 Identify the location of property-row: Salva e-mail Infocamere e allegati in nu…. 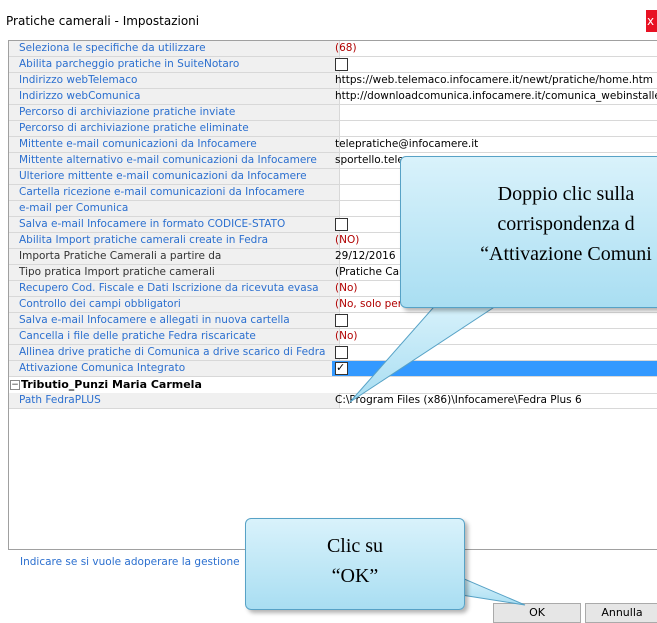
(333, 321).